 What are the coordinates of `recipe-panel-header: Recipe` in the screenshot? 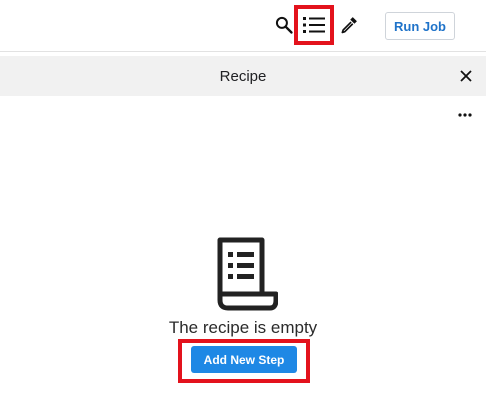 It's located at (243, 76).